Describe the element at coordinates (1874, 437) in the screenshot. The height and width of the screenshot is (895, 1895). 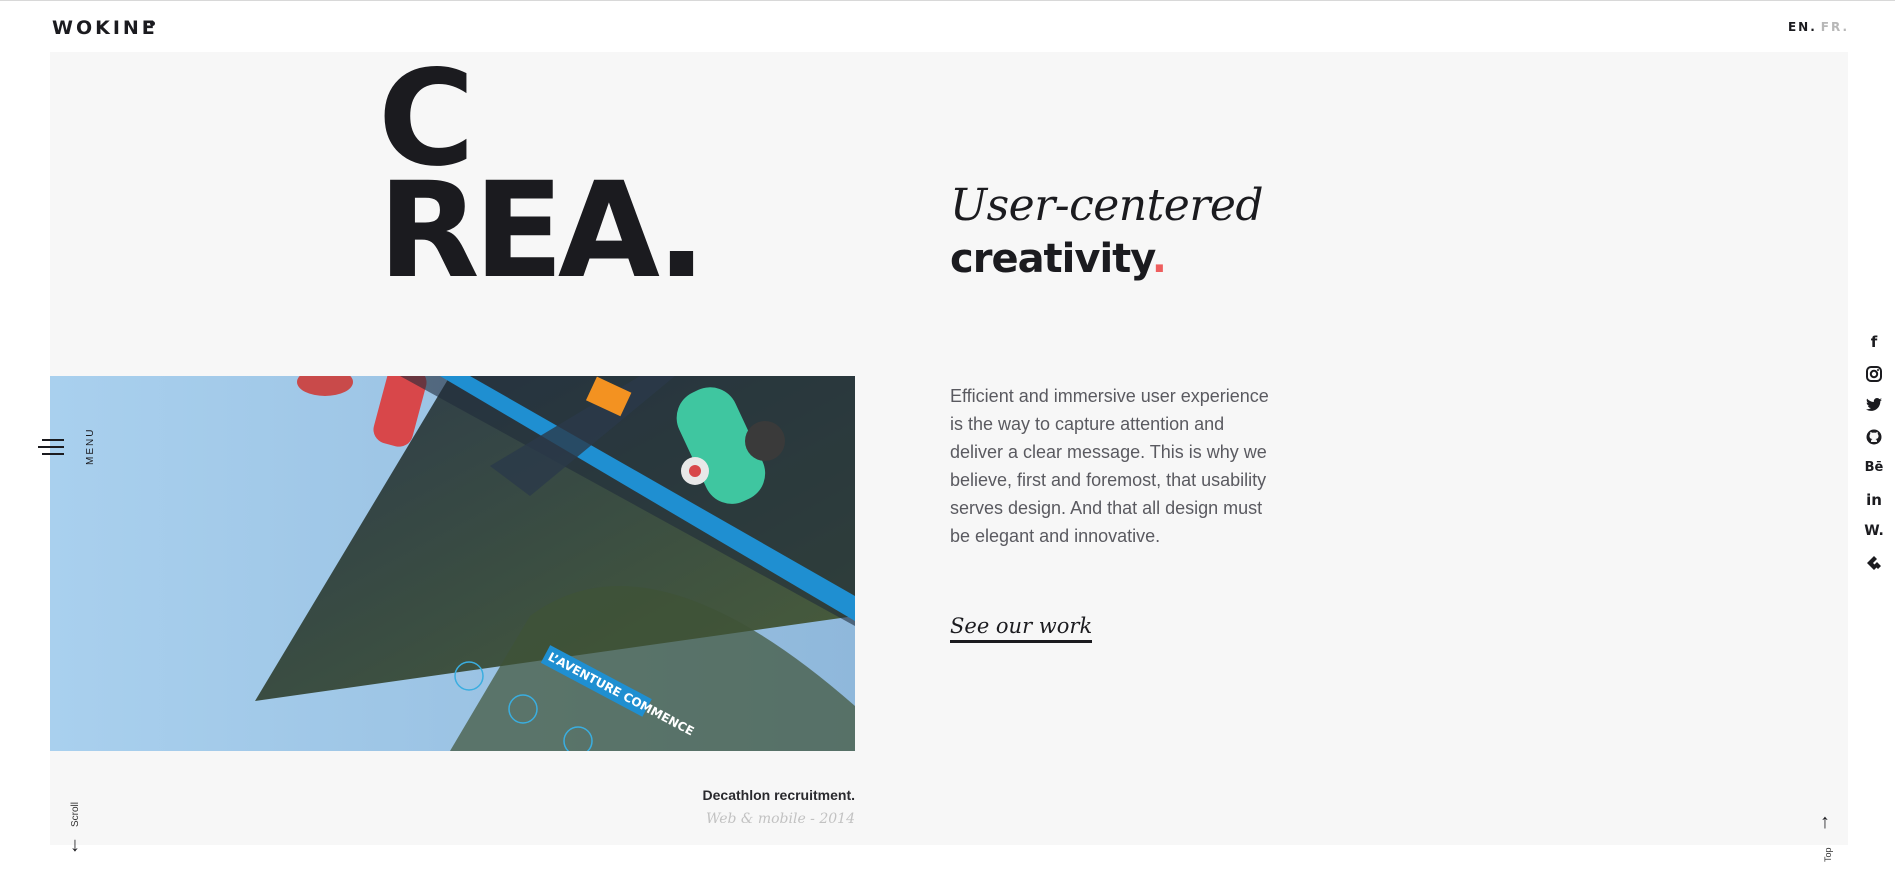
I see `github-icon` at that location.